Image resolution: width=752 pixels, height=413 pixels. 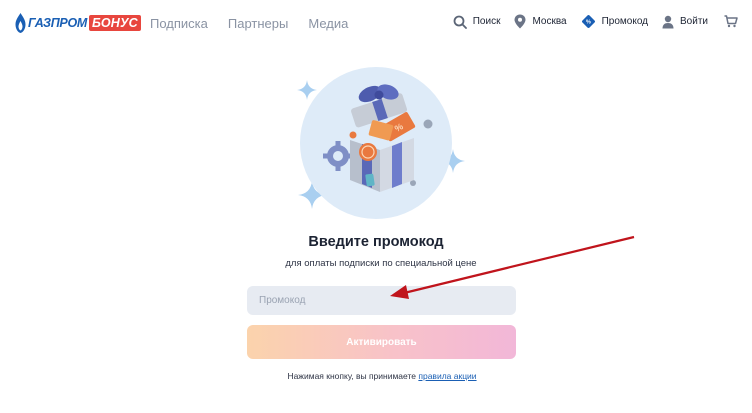 I want to click on location-pin-icon, so click(x=520, y=21).